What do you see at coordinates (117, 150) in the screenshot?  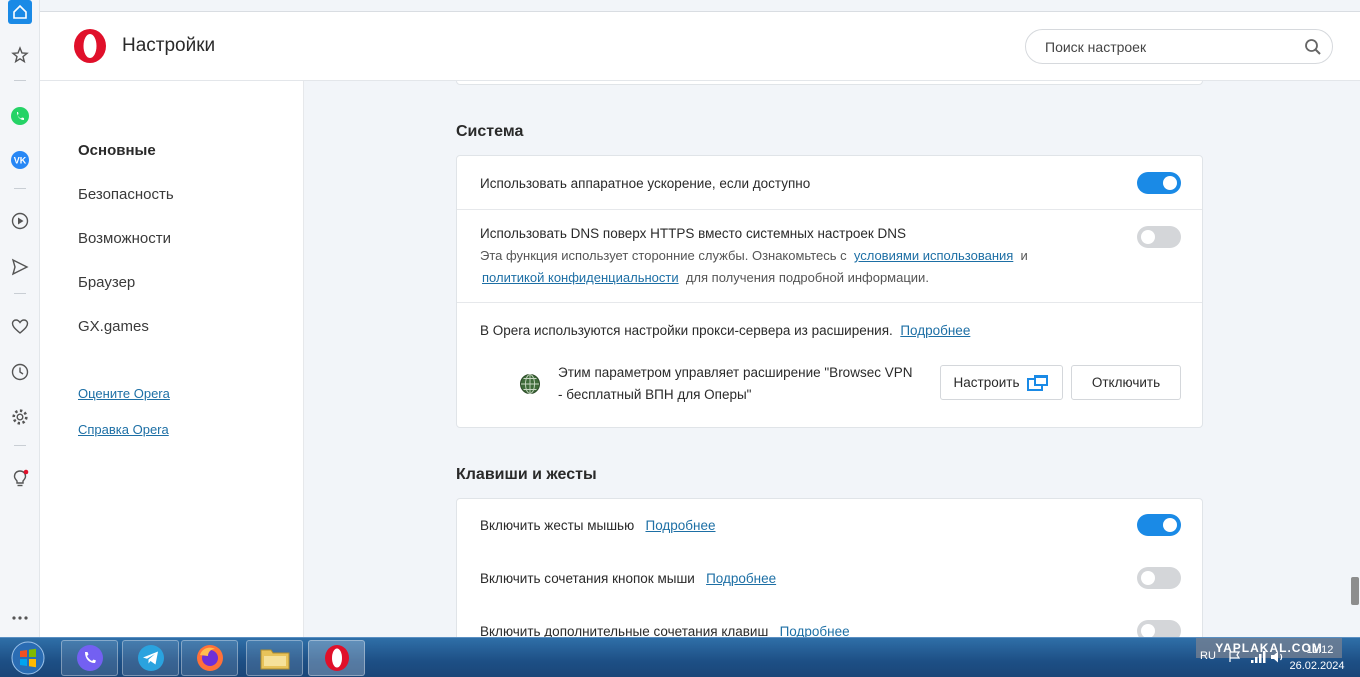 I see `nav-item-basic: Основные` at bounding box center [117, 150].